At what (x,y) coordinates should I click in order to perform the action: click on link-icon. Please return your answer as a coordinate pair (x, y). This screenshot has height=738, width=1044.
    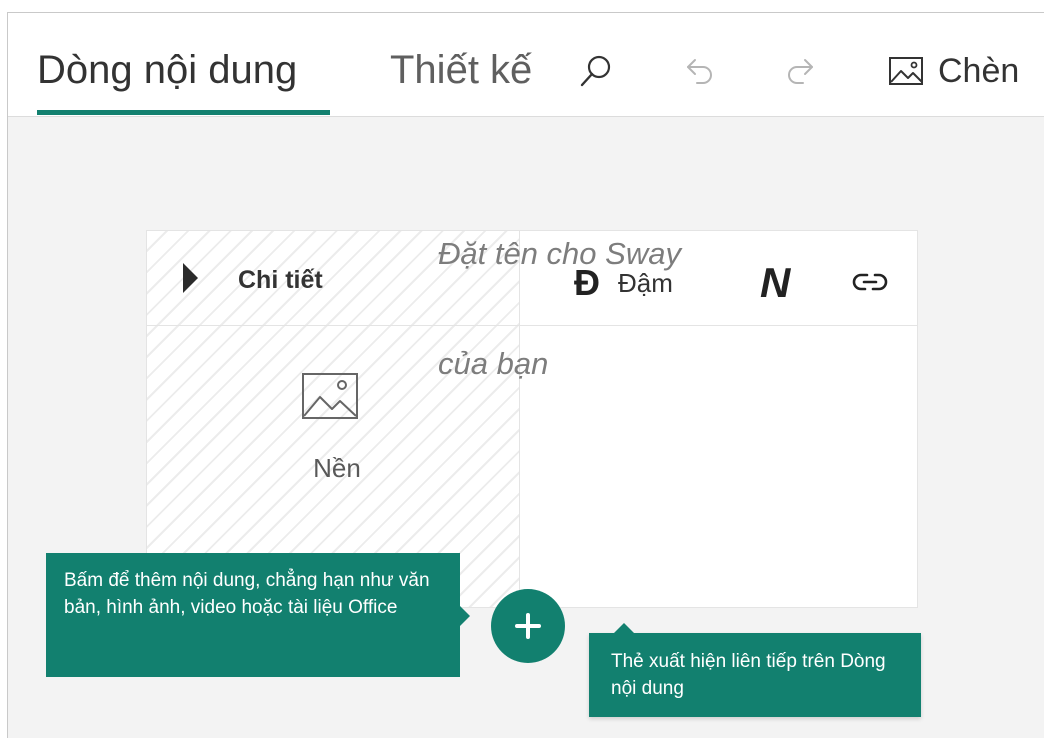
    Looking at the image, I should click on (870, 282).